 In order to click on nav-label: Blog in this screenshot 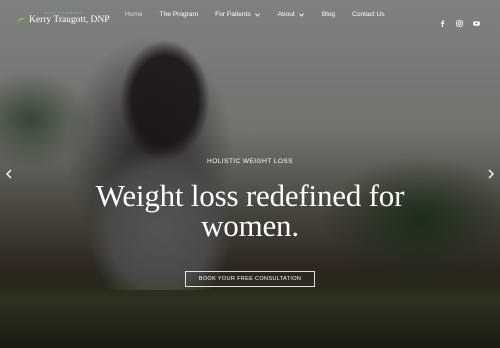, I will do `click(328, 14)`.